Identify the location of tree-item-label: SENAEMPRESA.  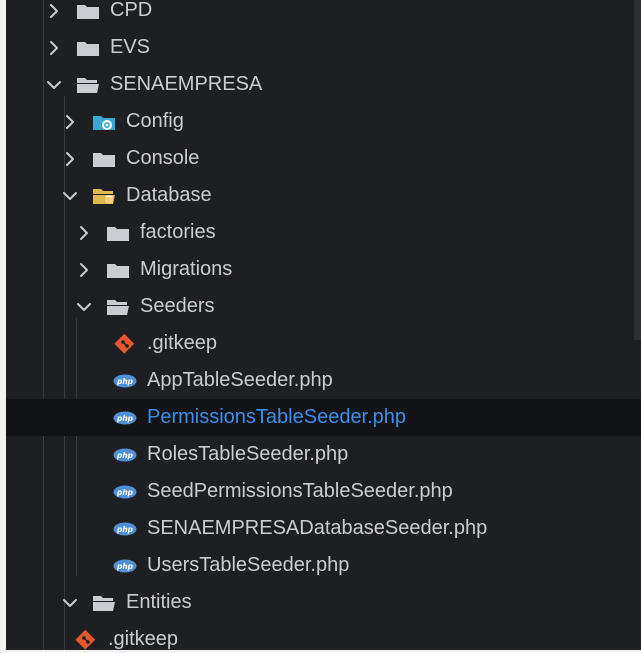
(186, 84).